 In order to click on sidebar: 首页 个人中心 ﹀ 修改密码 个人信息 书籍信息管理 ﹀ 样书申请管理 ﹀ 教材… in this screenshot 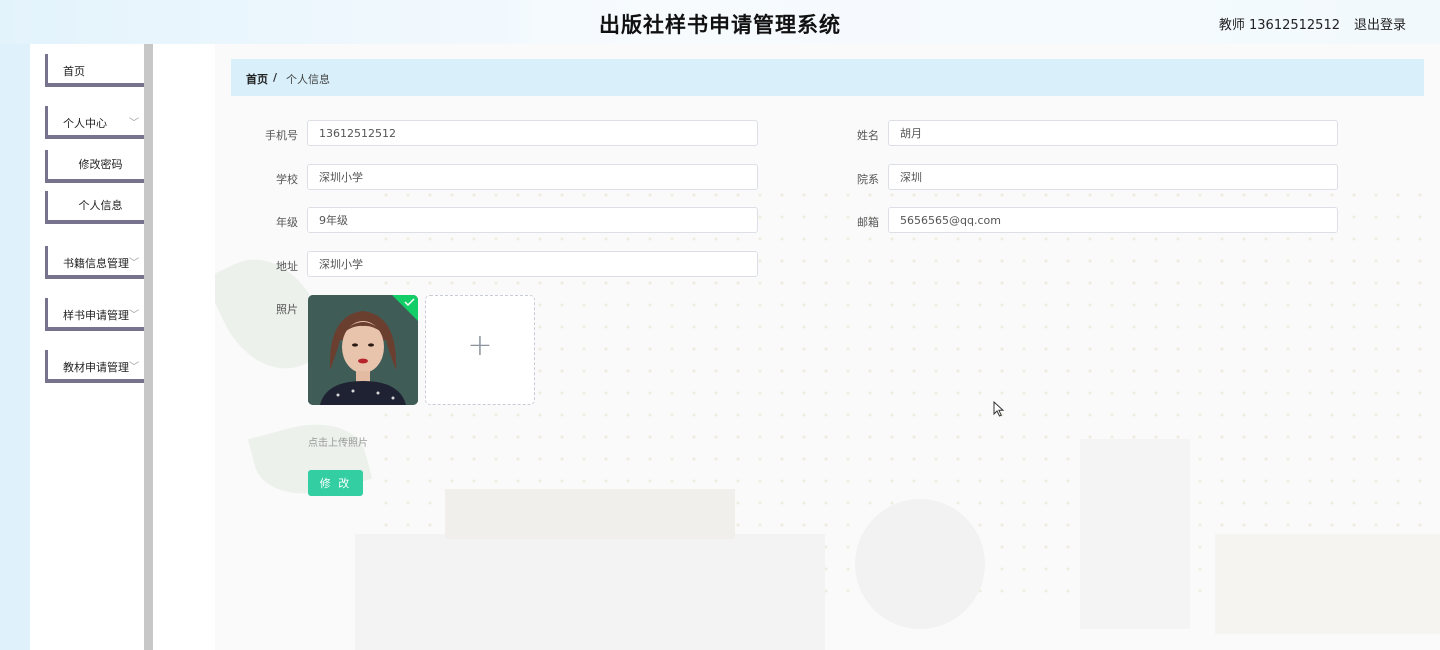, I will do `click(93, 347)`.